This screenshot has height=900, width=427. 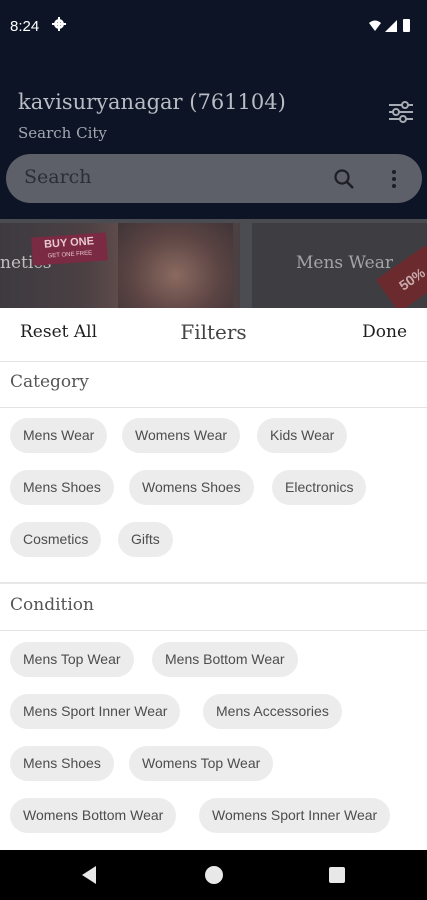 I want to click on status-time: 8:24, so click(x=25, y=26).